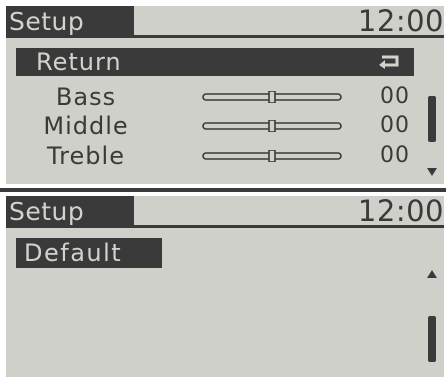 Image resolution: width=446 pixels, height=380 pixels. What do you see at coordinates (223, 190) in the screenshot?
I see `screen-divider` at bounding box center [223, 190].